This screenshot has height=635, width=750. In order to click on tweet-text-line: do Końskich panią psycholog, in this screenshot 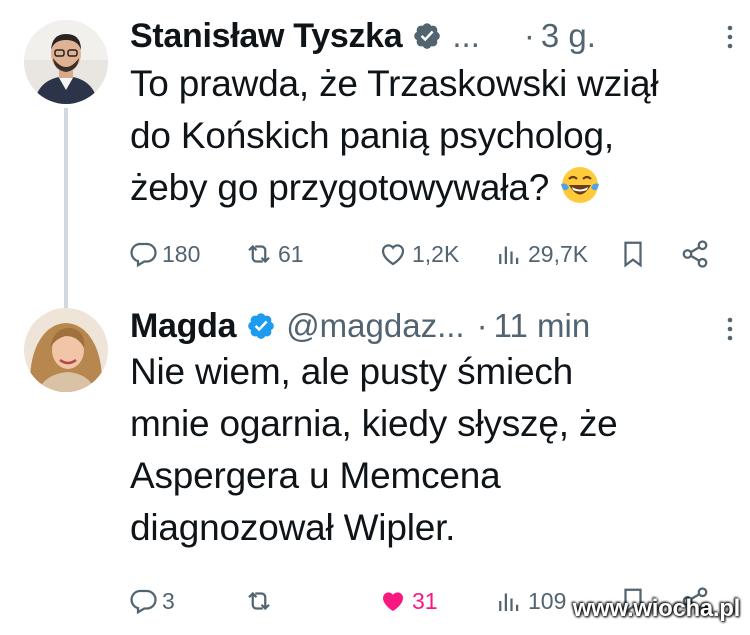, I will do `click(372, 135)`.